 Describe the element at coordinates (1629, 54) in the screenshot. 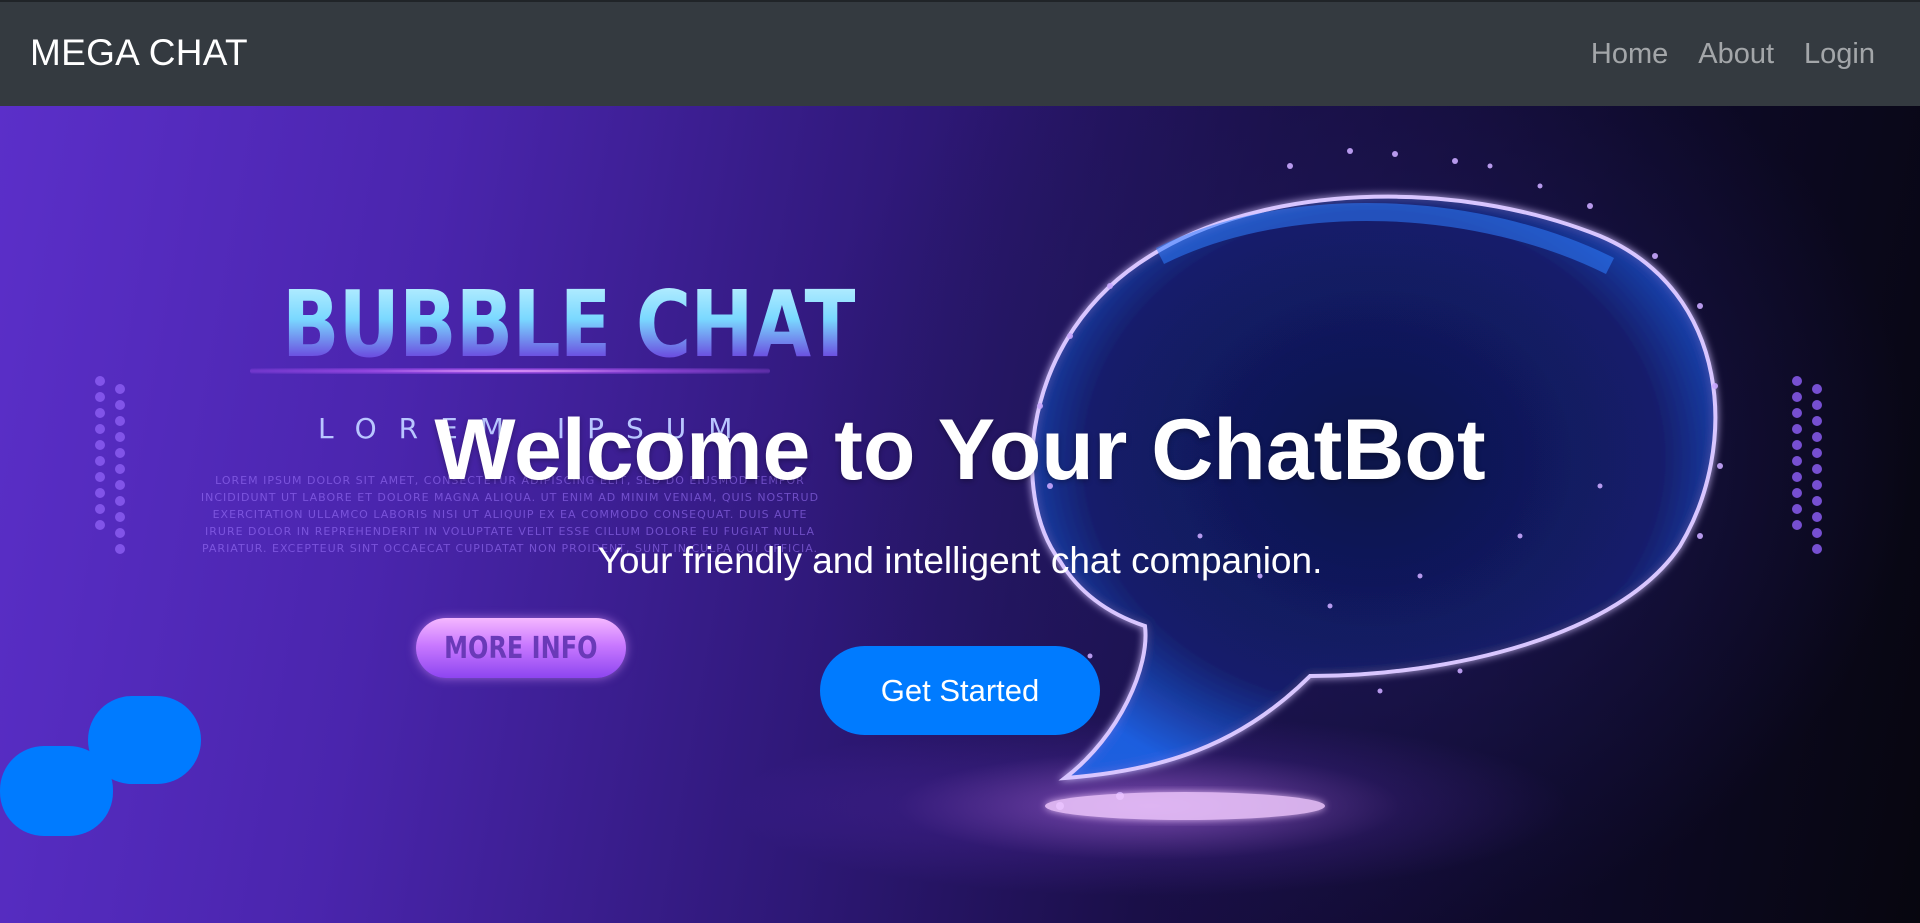

I see `nav-link-home: Home` at that location.